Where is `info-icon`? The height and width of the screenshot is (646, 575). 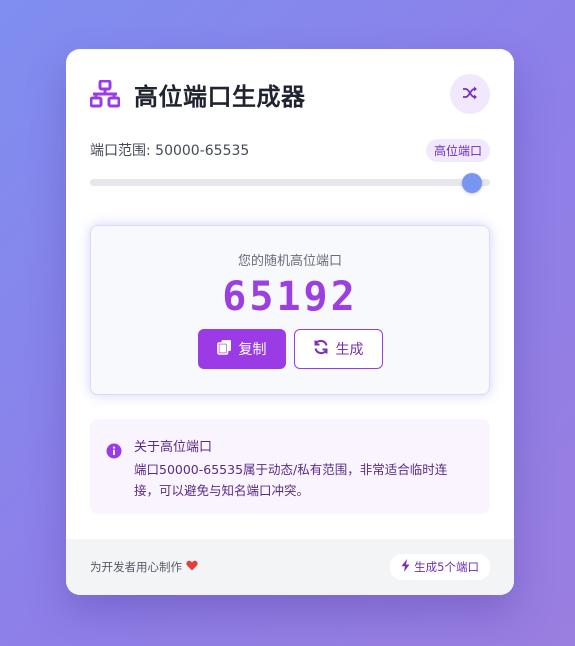 info-icon is located at coordinates (114, 453).